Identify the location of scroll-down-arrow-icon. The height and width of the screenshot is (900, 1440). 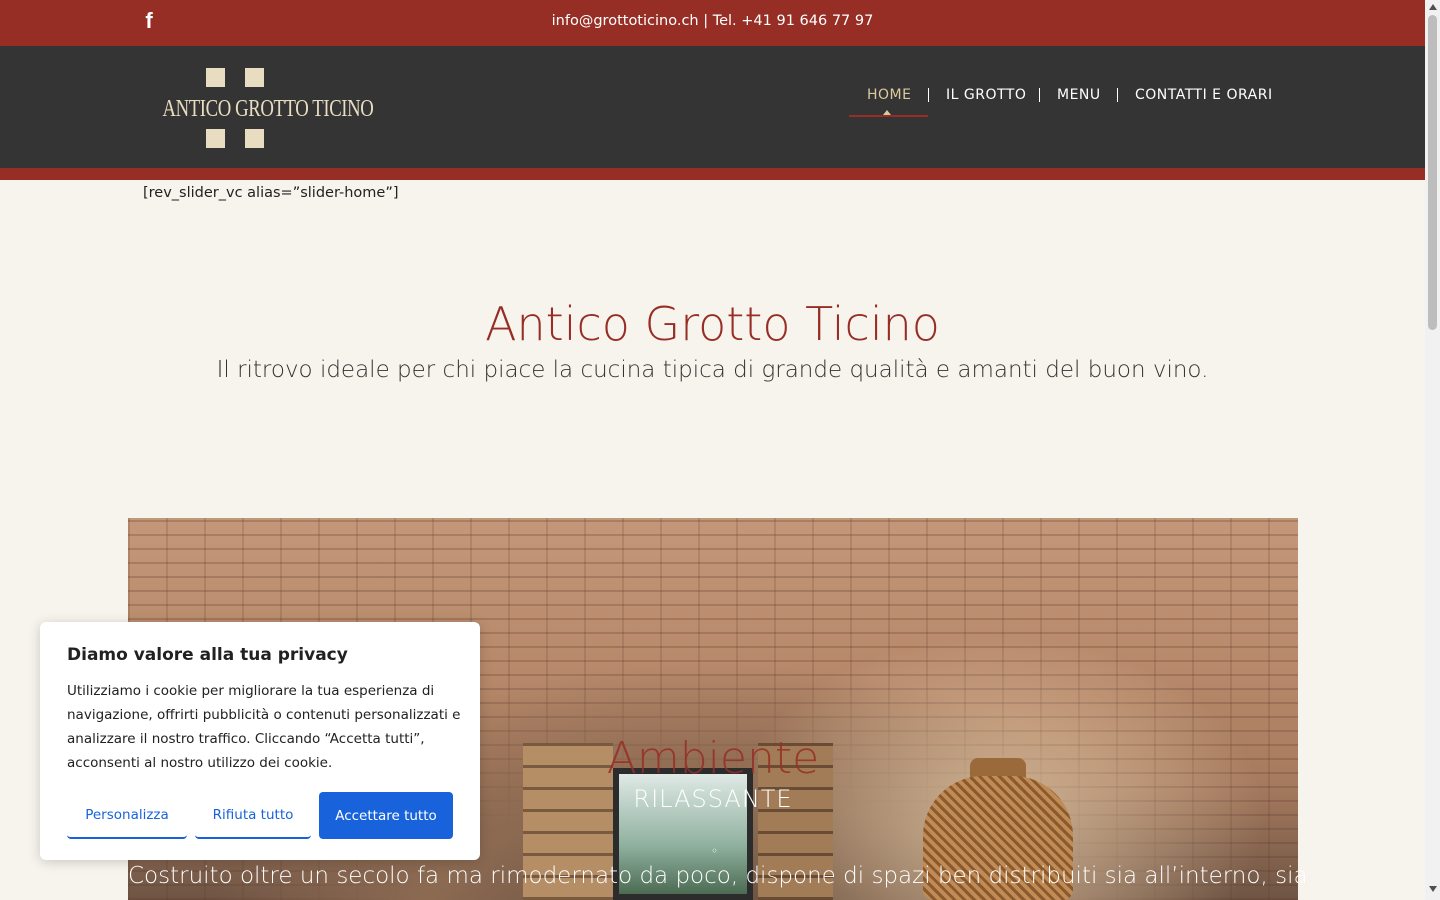
(1433, 889).